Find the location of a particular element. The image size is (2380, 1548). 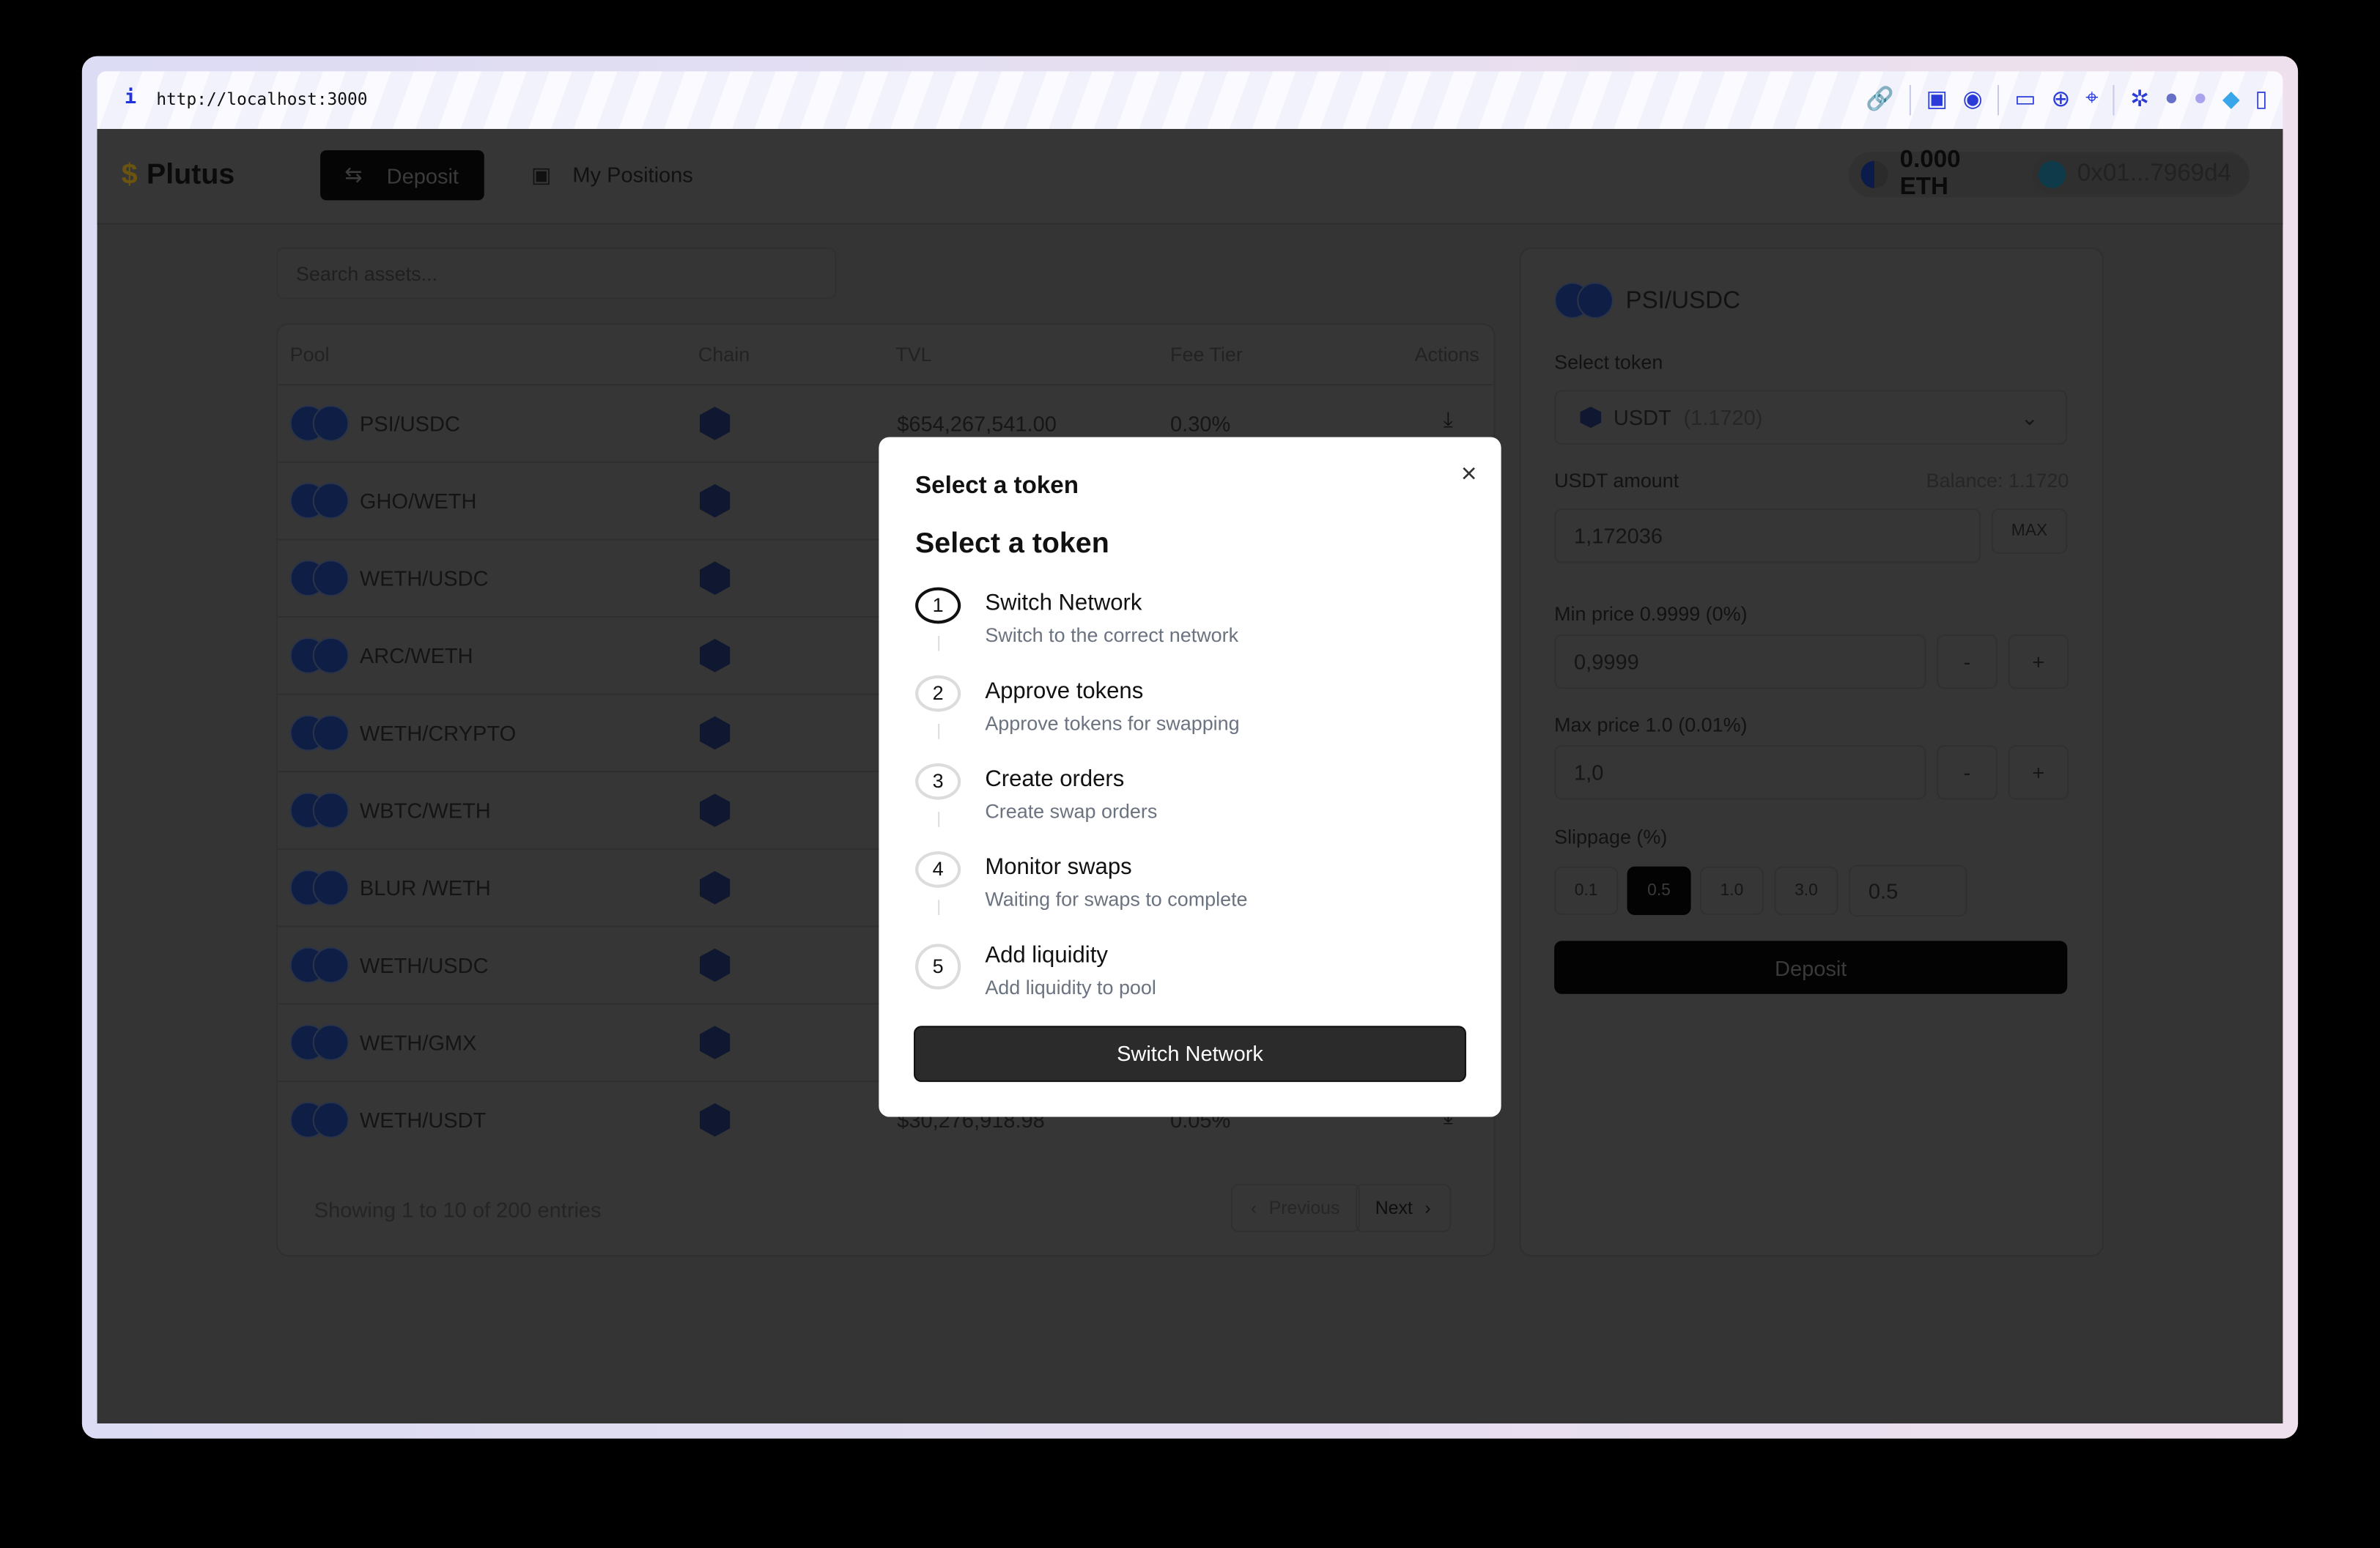

step-title: Approve tokens is located at coordinates (1064, 691).